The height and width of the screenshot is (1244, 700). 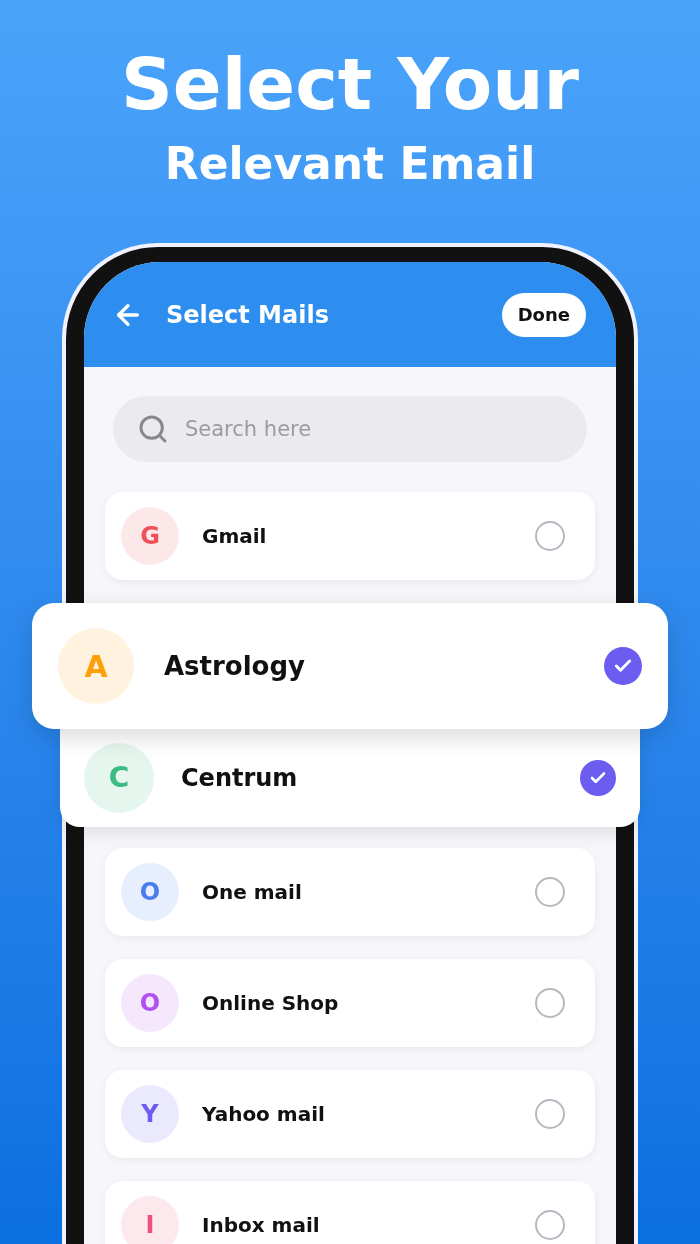 I want to click on avatar-letter: A, so click(x=96, y=666).